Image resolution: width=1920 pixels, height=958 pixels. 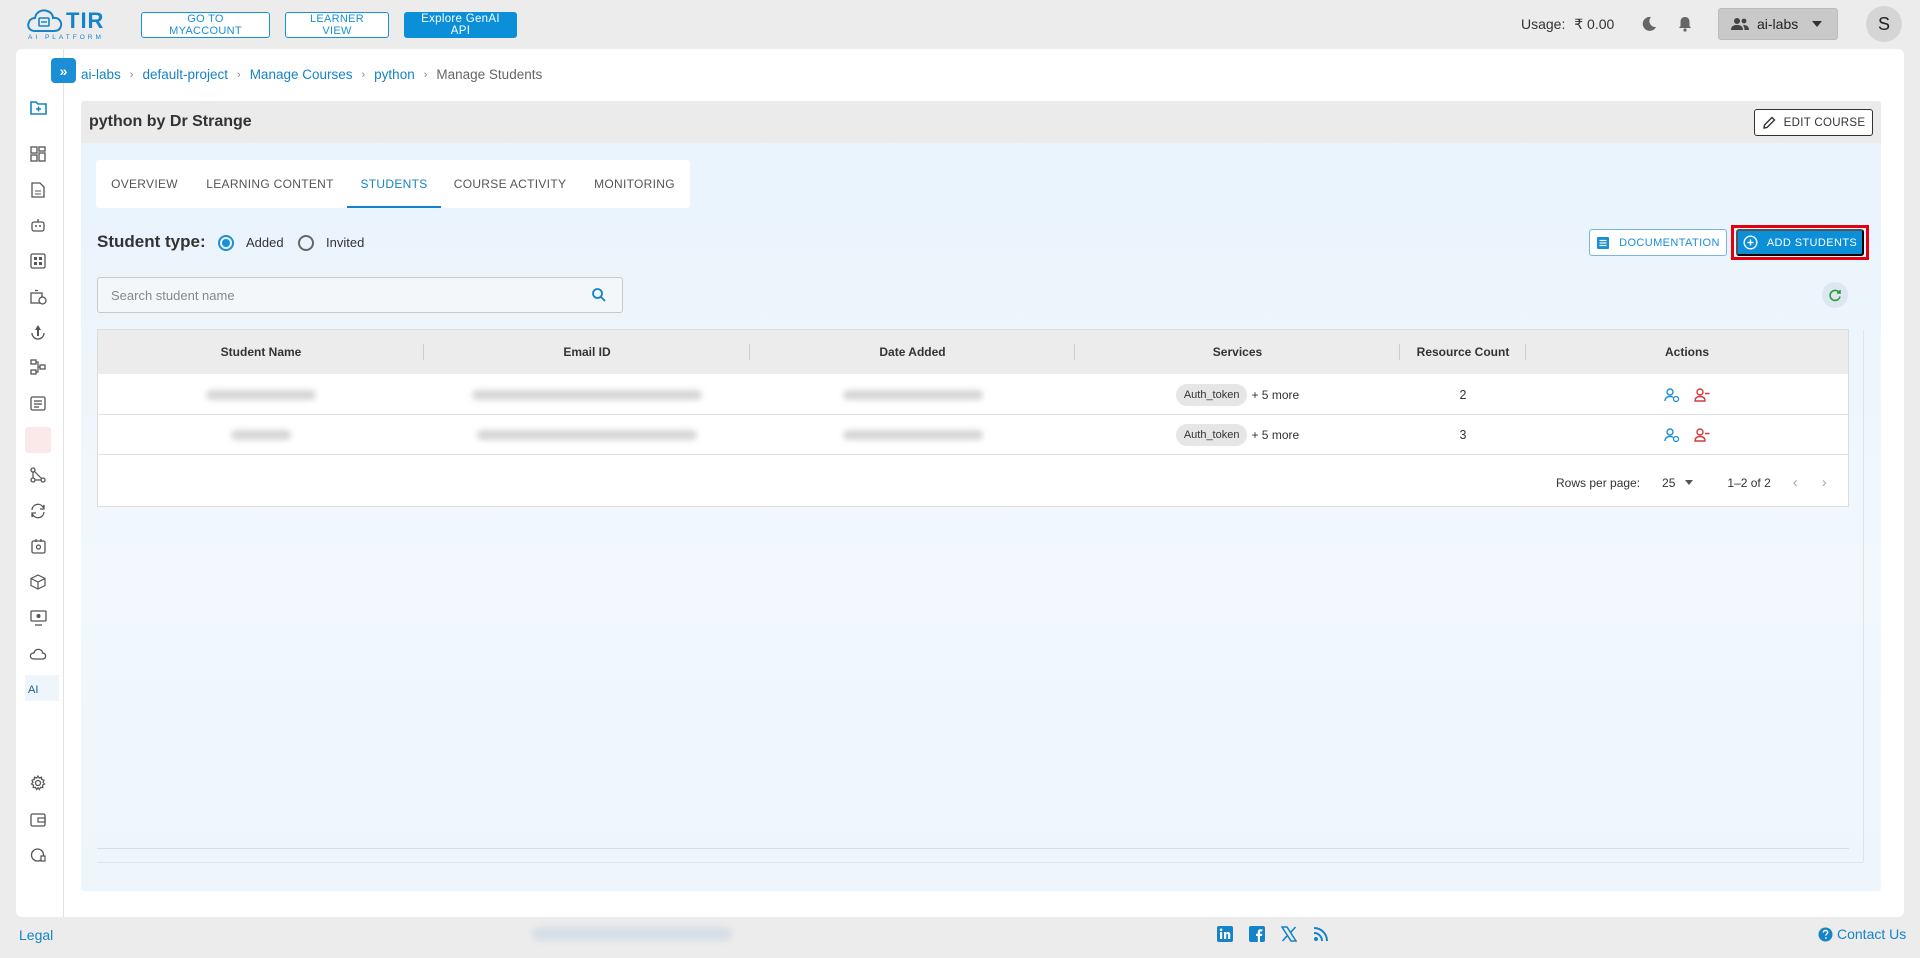 I want to click on pipeline-icon, so click(x=38, y=367).